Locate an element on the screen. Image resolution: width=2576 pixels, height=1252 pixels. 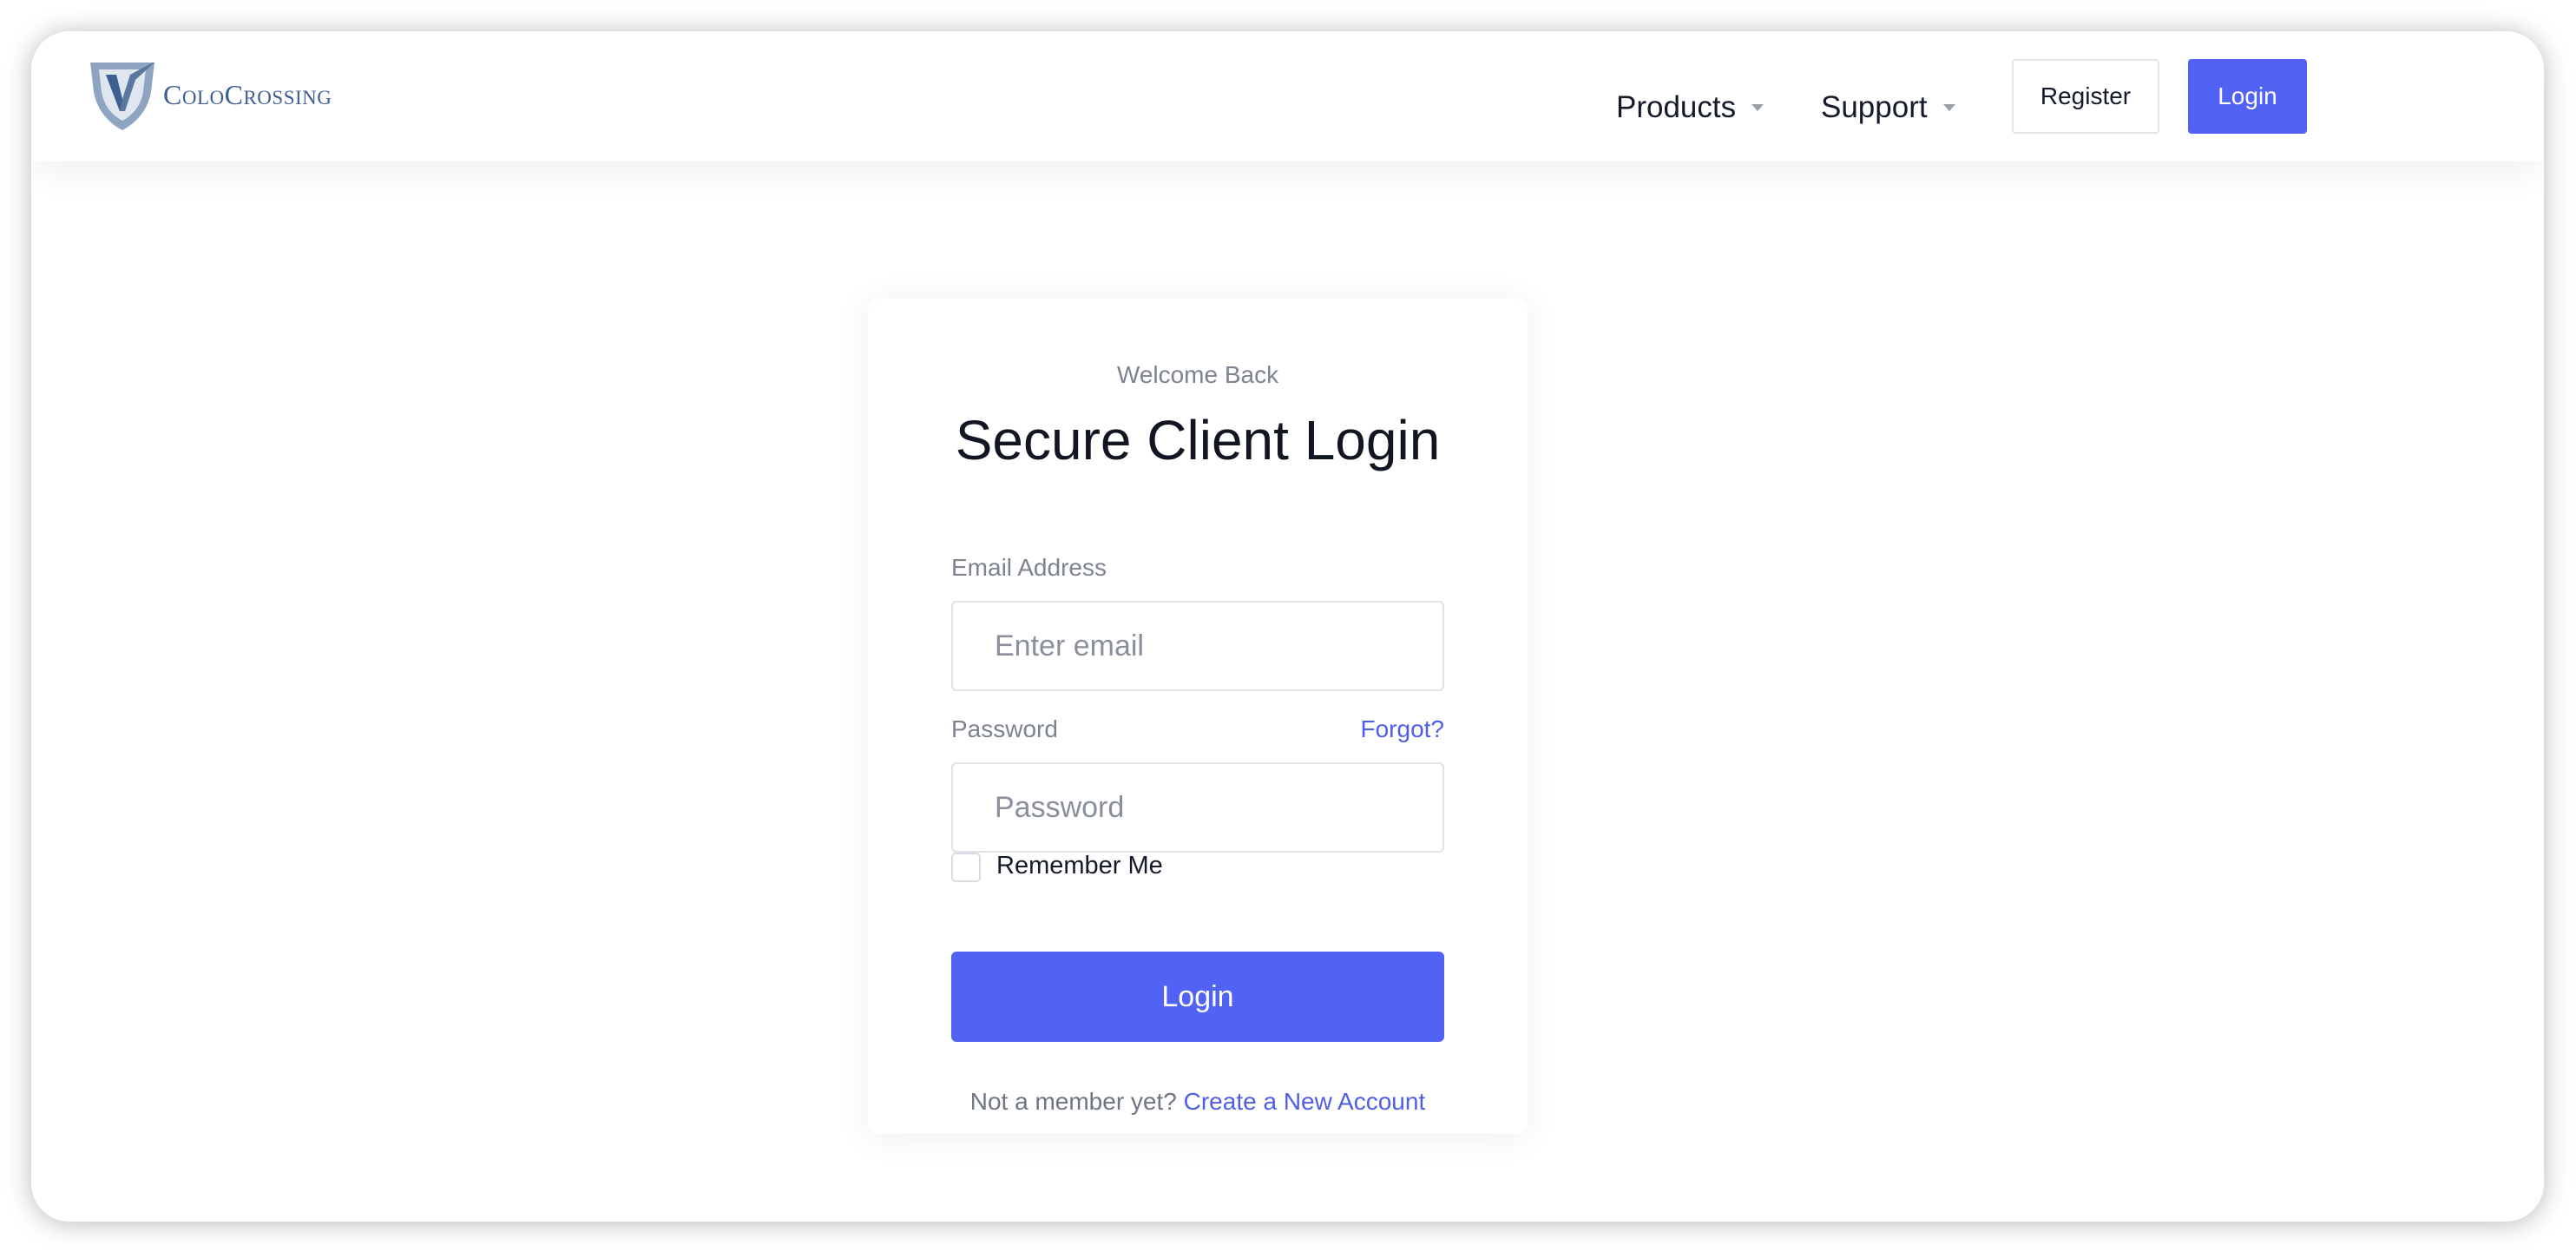
header-login-button: Login is located at coordinates (2247, 96).